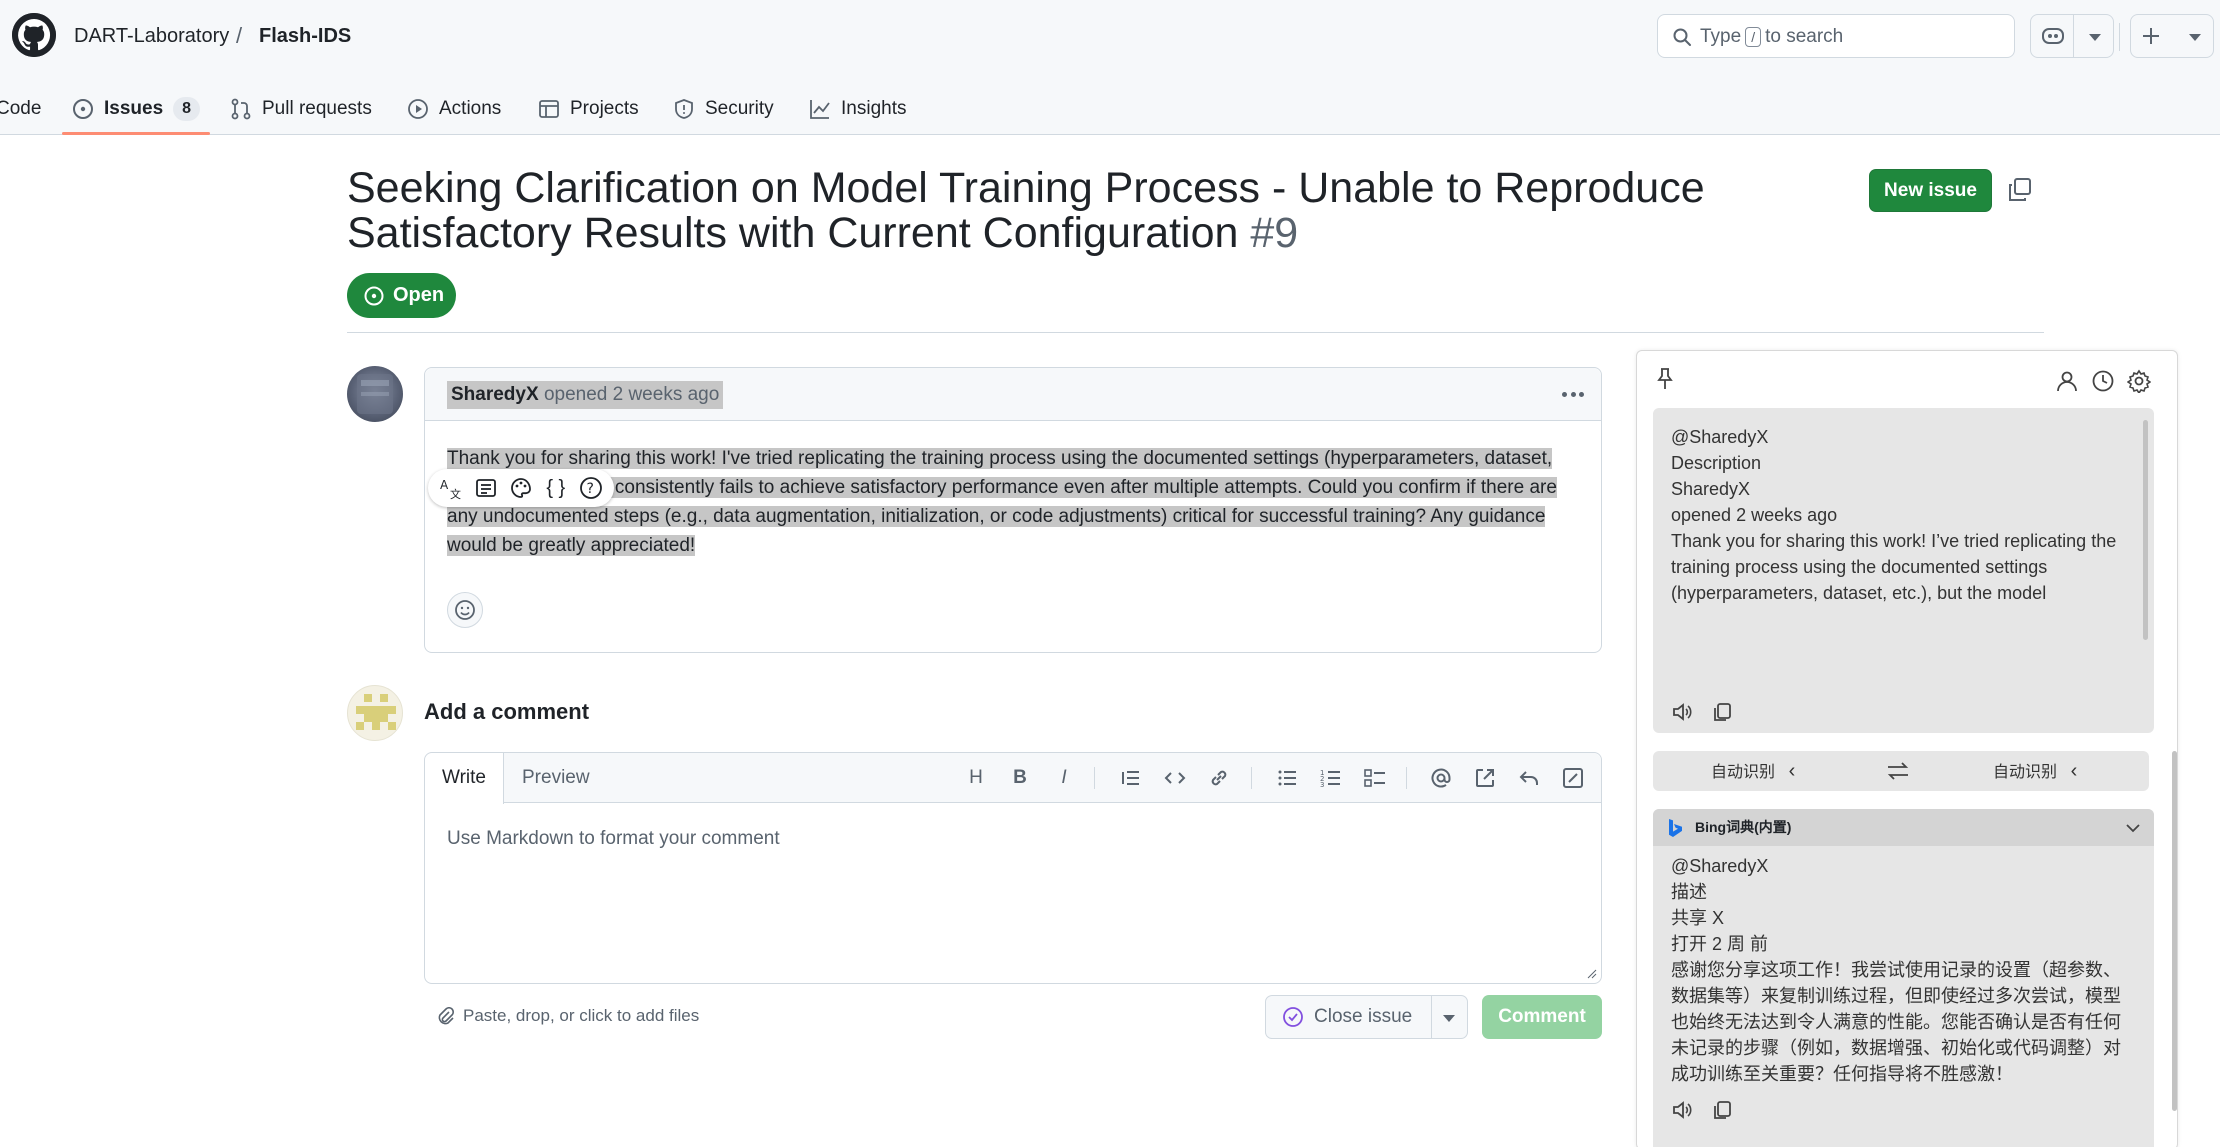  I want to click on link-icon, so click(1219, 778).